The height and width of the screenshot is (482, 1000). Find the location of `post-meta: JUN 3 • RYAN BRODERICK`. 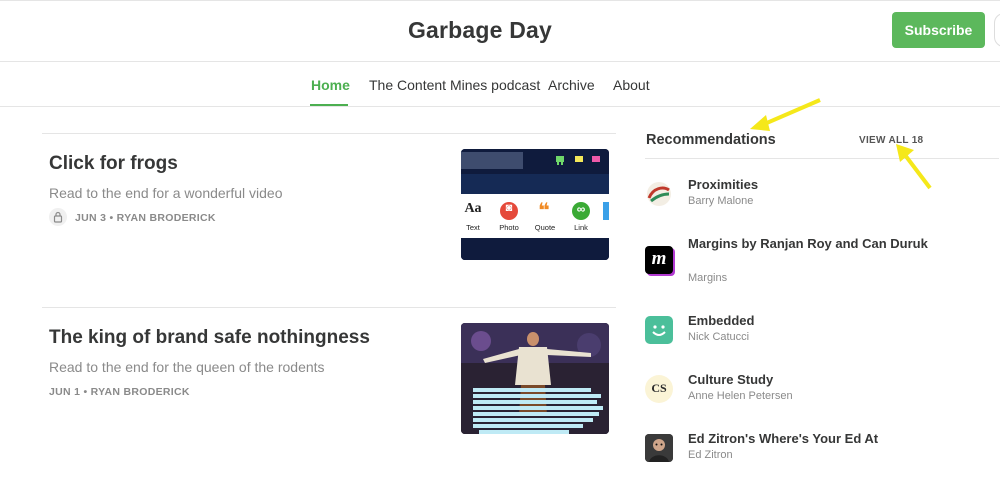

post-meta: JUN 3 • RYAN BRODERICK is located at coordinates (145, 218).